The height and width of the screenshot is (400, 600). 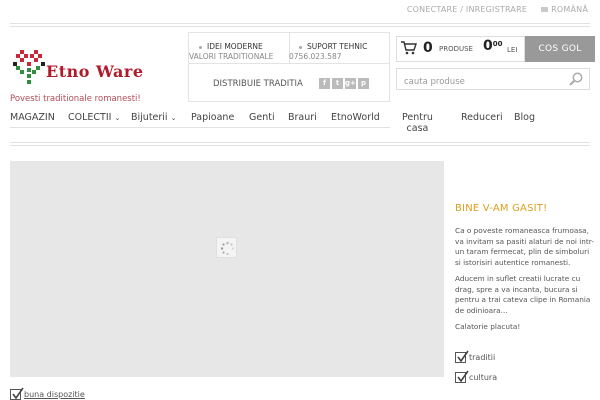 I want to click on nav-blog: Blog, so click(x=524, y=117).